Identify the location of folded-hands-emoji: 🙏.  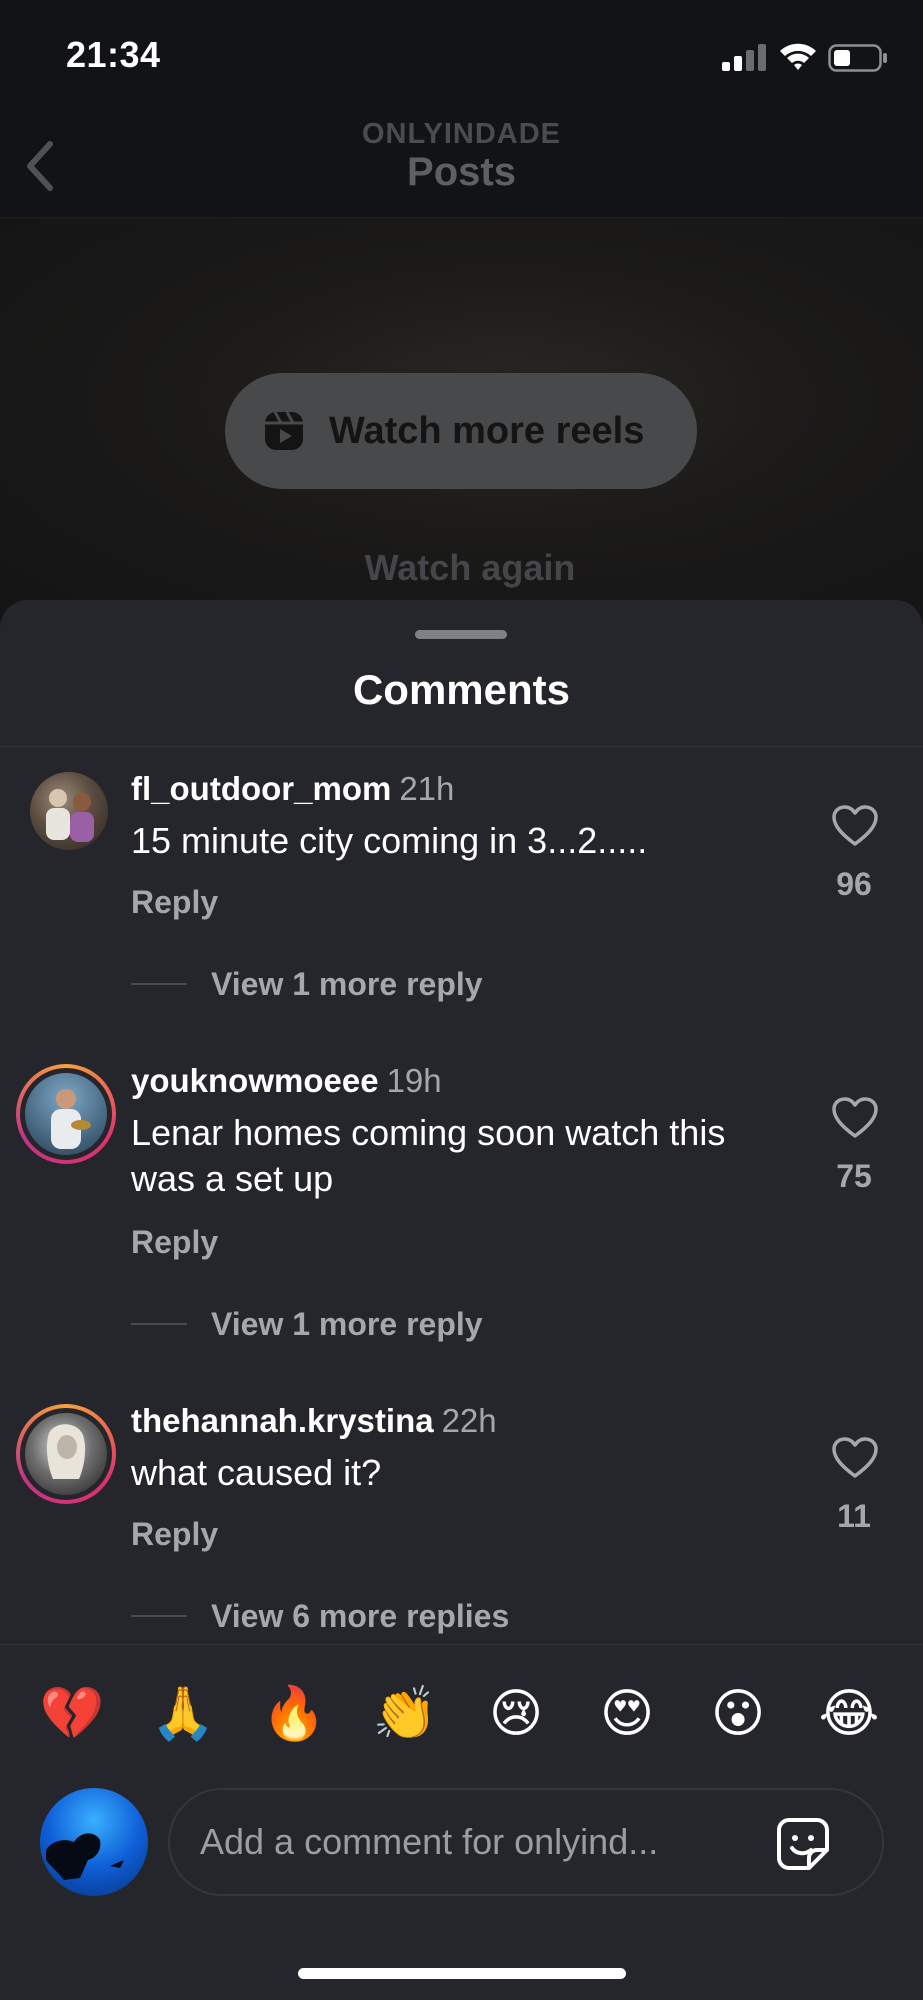
(183, 1714).